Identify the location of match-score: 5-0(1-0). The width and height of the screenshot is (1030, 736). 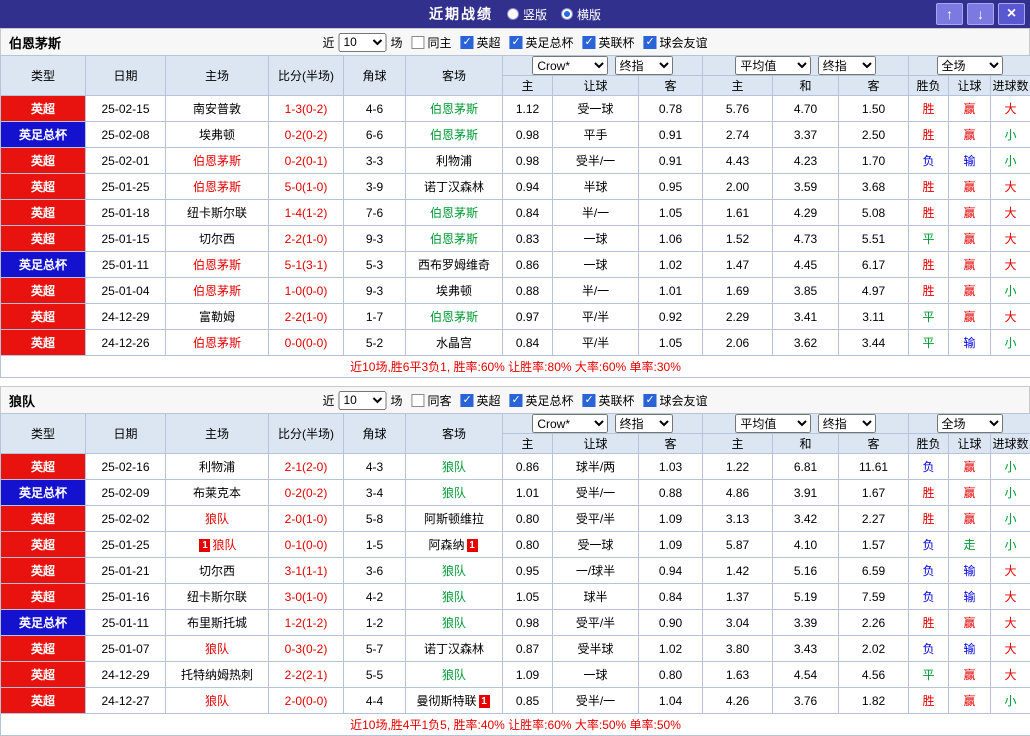
(306, 187).